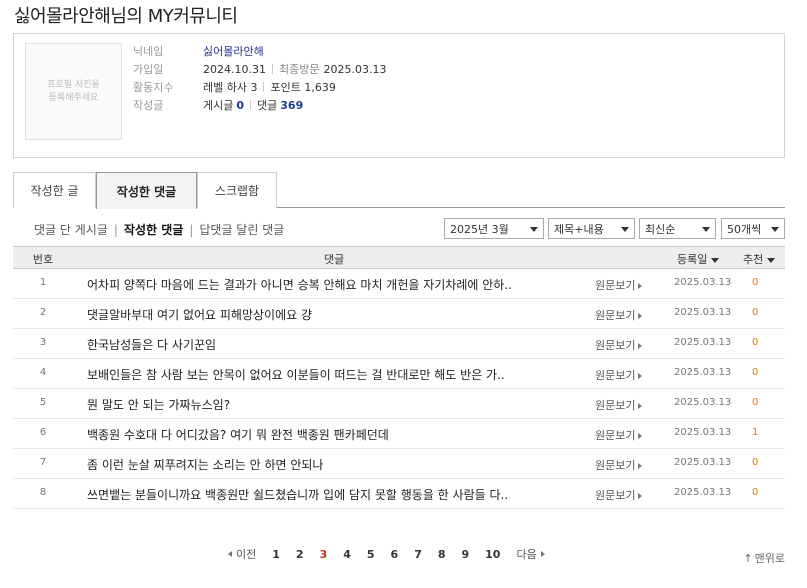 The height and width of the screenshot is (588, 807). I want to click on divider, so click(251, 105).